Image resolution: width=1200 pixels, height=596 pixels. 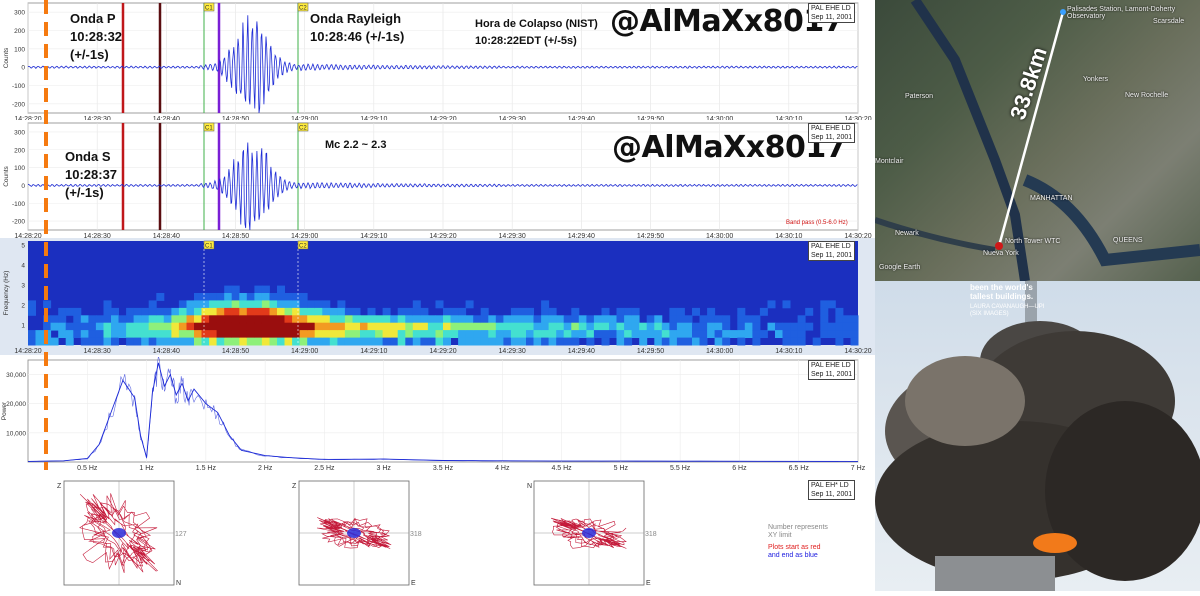 What do you see at coordinates (46, 235) in the screenshot?
I see `collapse-time-marker` at bounding box center [46, 235].